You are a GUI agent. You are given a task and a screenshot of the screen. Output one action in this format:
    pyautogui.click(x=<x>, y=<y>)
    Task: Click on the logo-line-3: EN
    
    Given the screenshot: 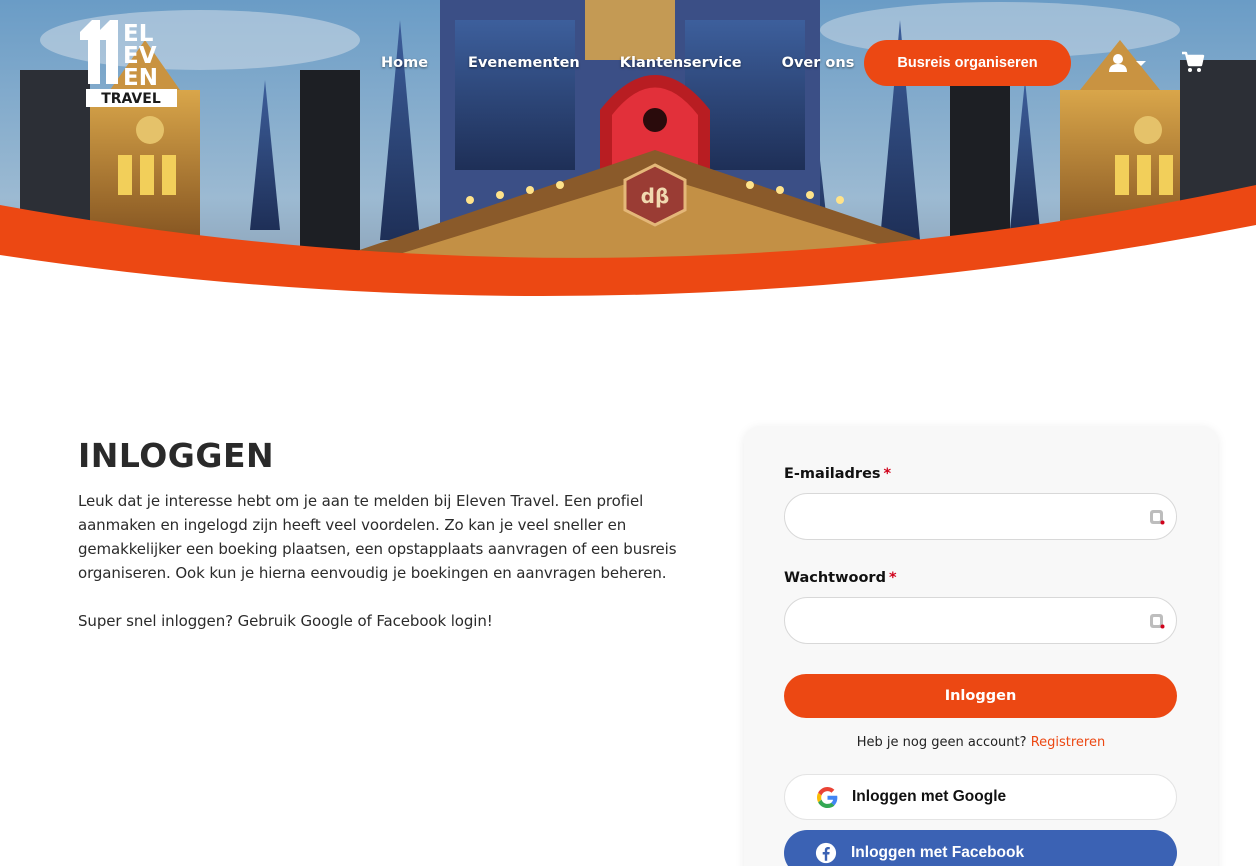 What is the action you would take?
    pyautogui.click(x=140, y=78)
    